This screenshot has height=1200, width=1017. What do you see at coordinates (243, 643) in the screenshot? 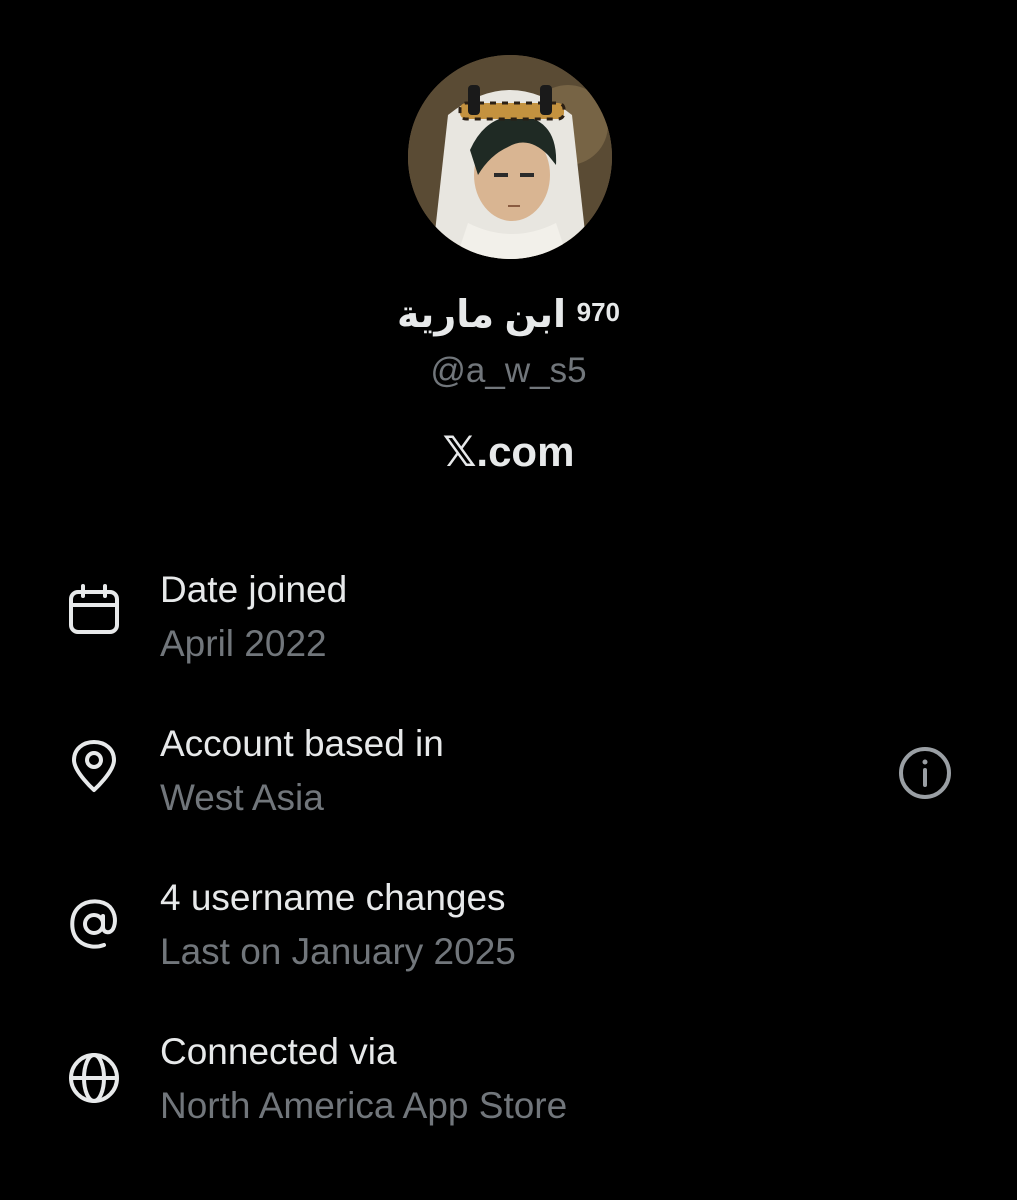
I see `info-value: April 2022` at bounding box center [243, 643].